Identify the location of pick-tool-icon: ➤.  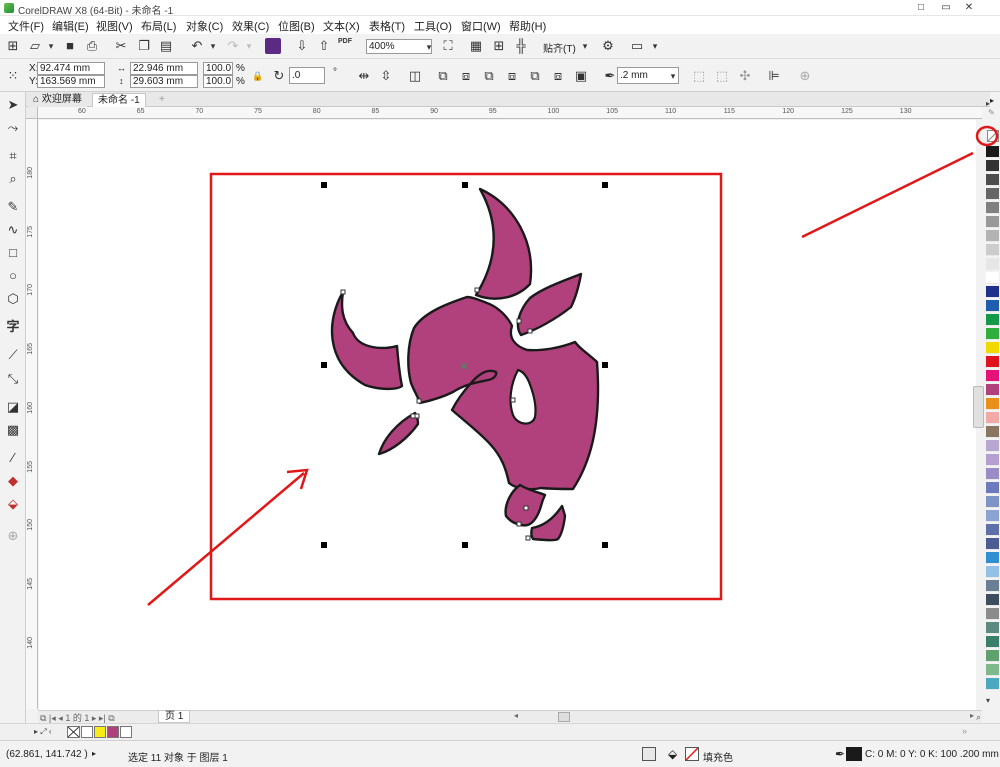
(13, 105).